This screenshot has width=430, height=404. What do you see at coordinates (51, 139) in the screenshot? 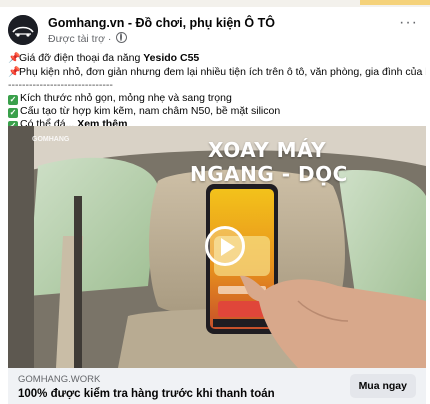
I see `video-watermark: GOMHANG` at bounding box center [51, 139].